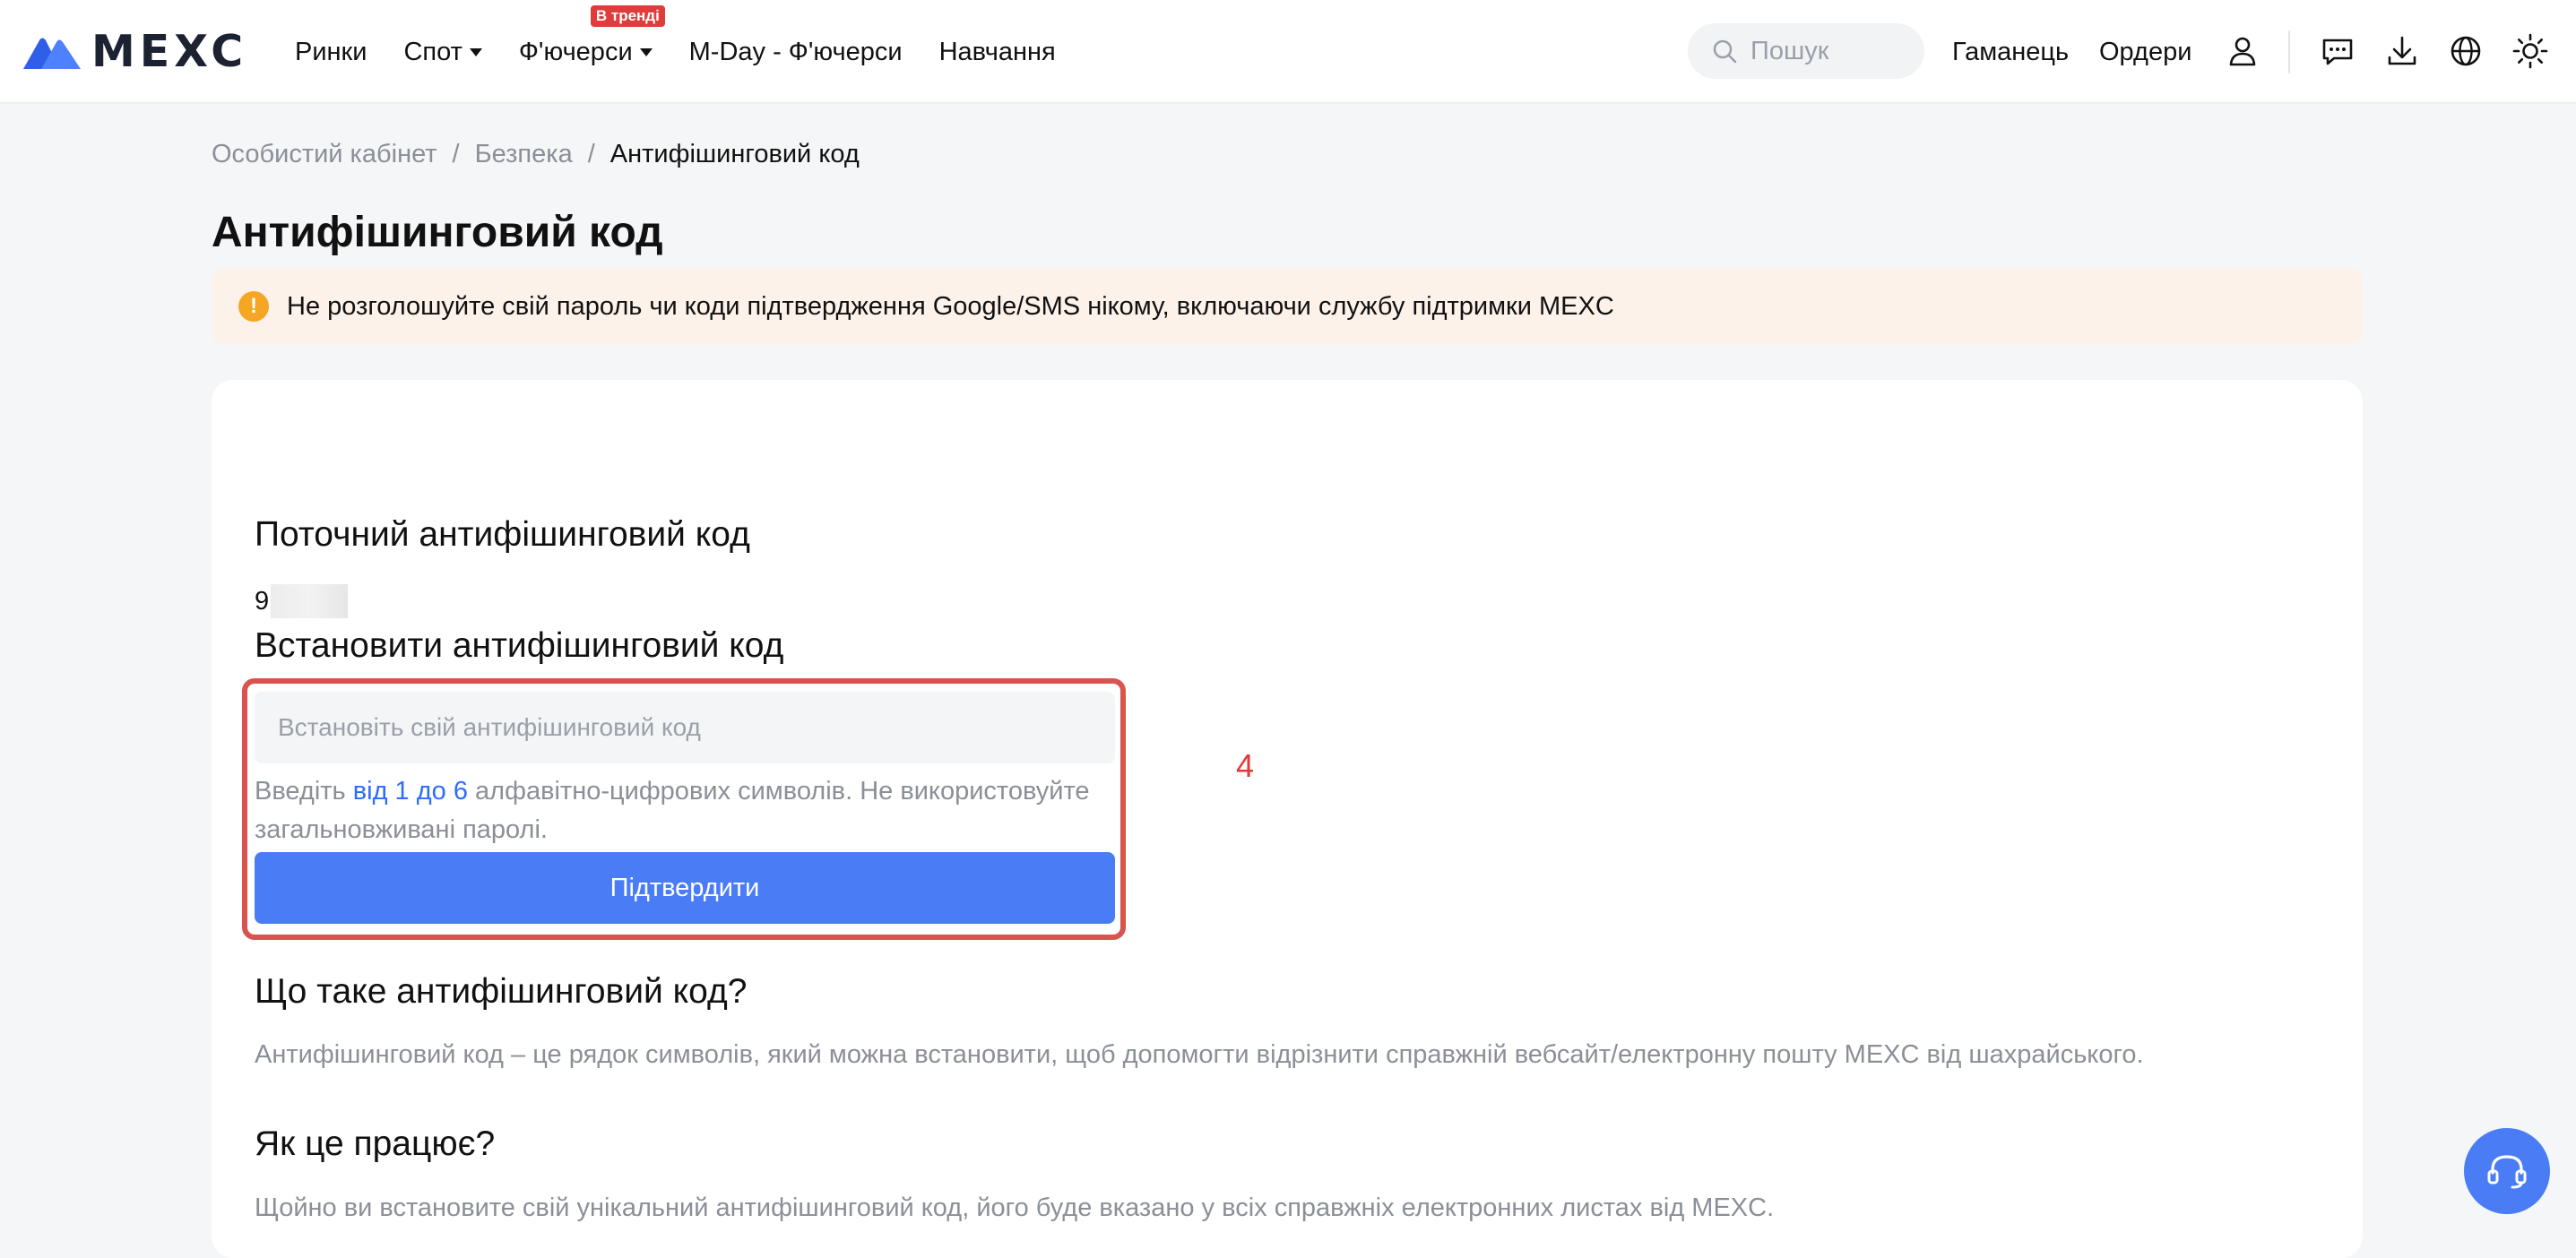 The width and height of the screenshot is (2576, 1258). I want to click on support-headset-icon, so click(2507, 1172).